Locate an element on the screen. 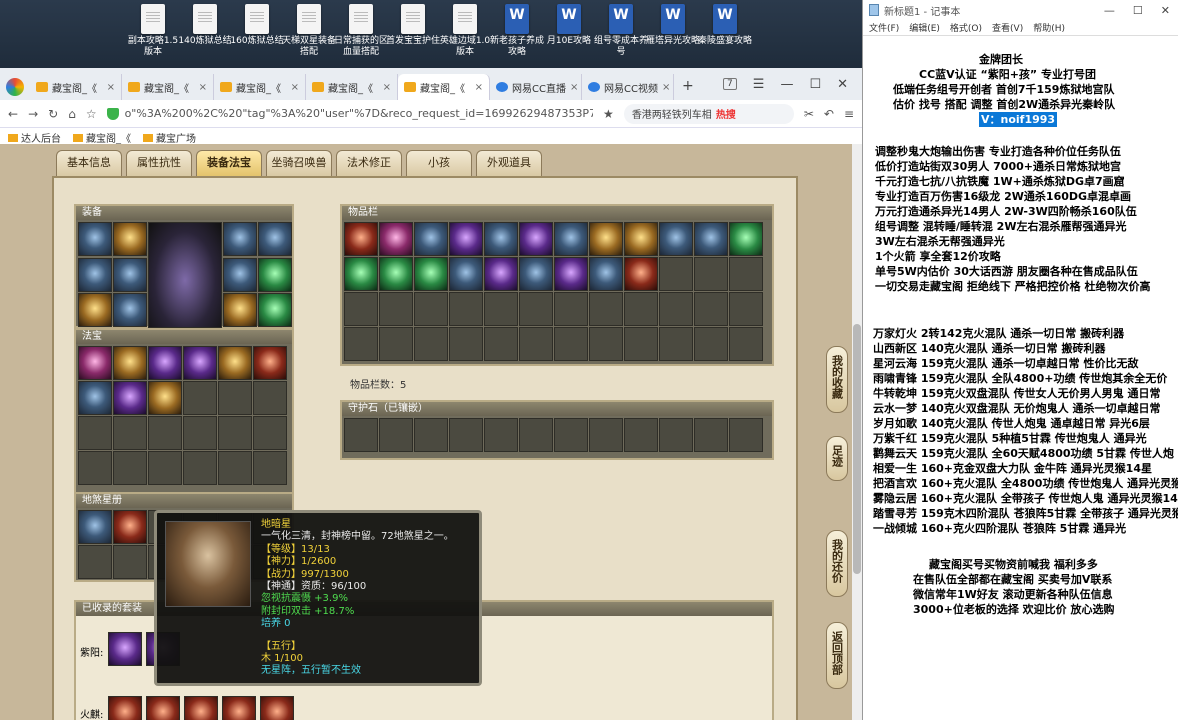  desktop-file-icon: 英雄边域1.0版本 is located at coordinates (465, 31).